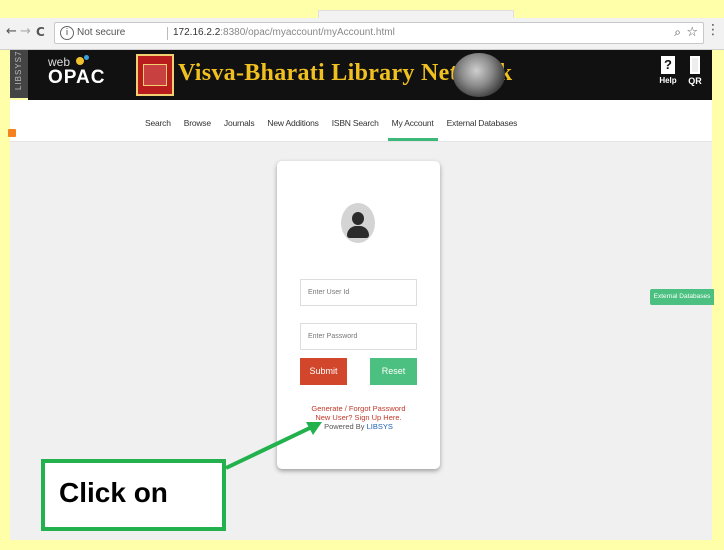 The image size is (724, 550). What do you see at coordinates (323, 371) in the screenshot?
I see `submit-button: Submit` at bounding box center [323, 371].